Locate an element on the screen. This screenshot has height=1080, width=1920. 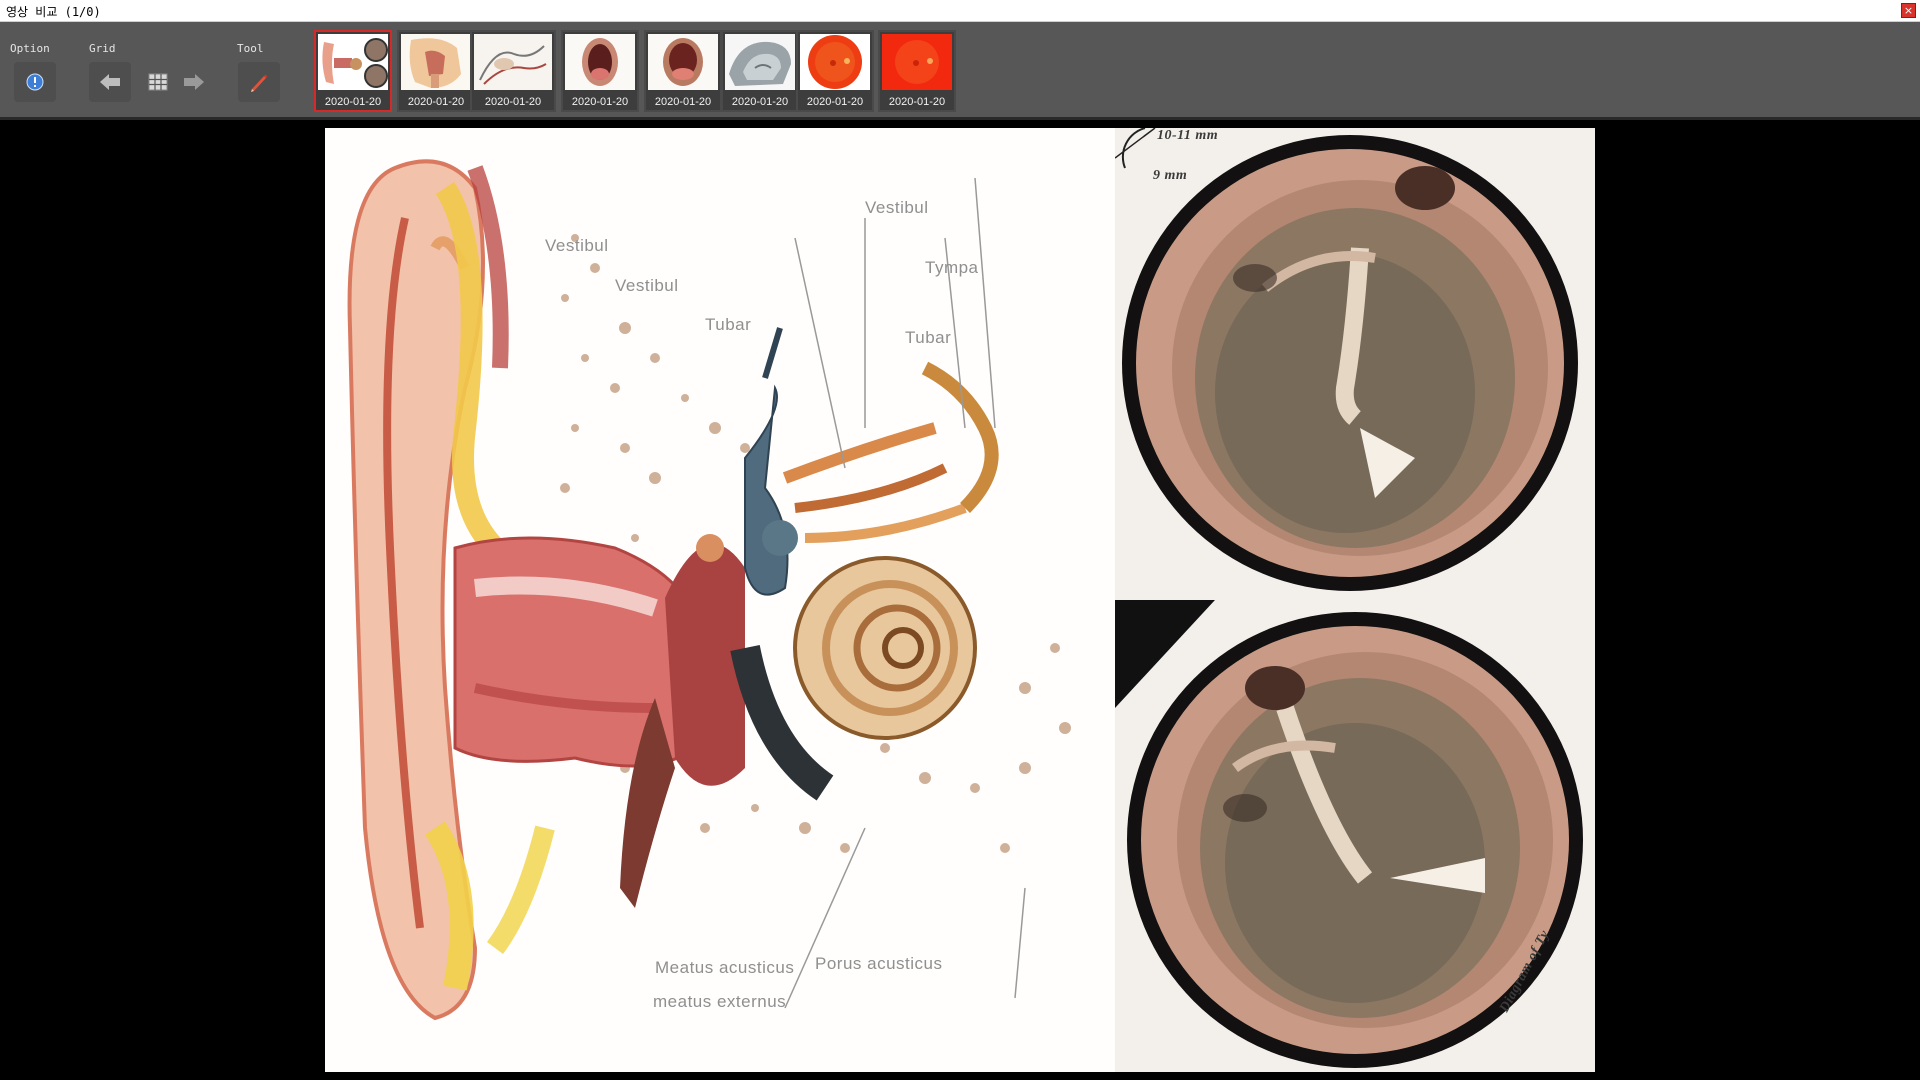
option-button is located at coordinates (35, 82).